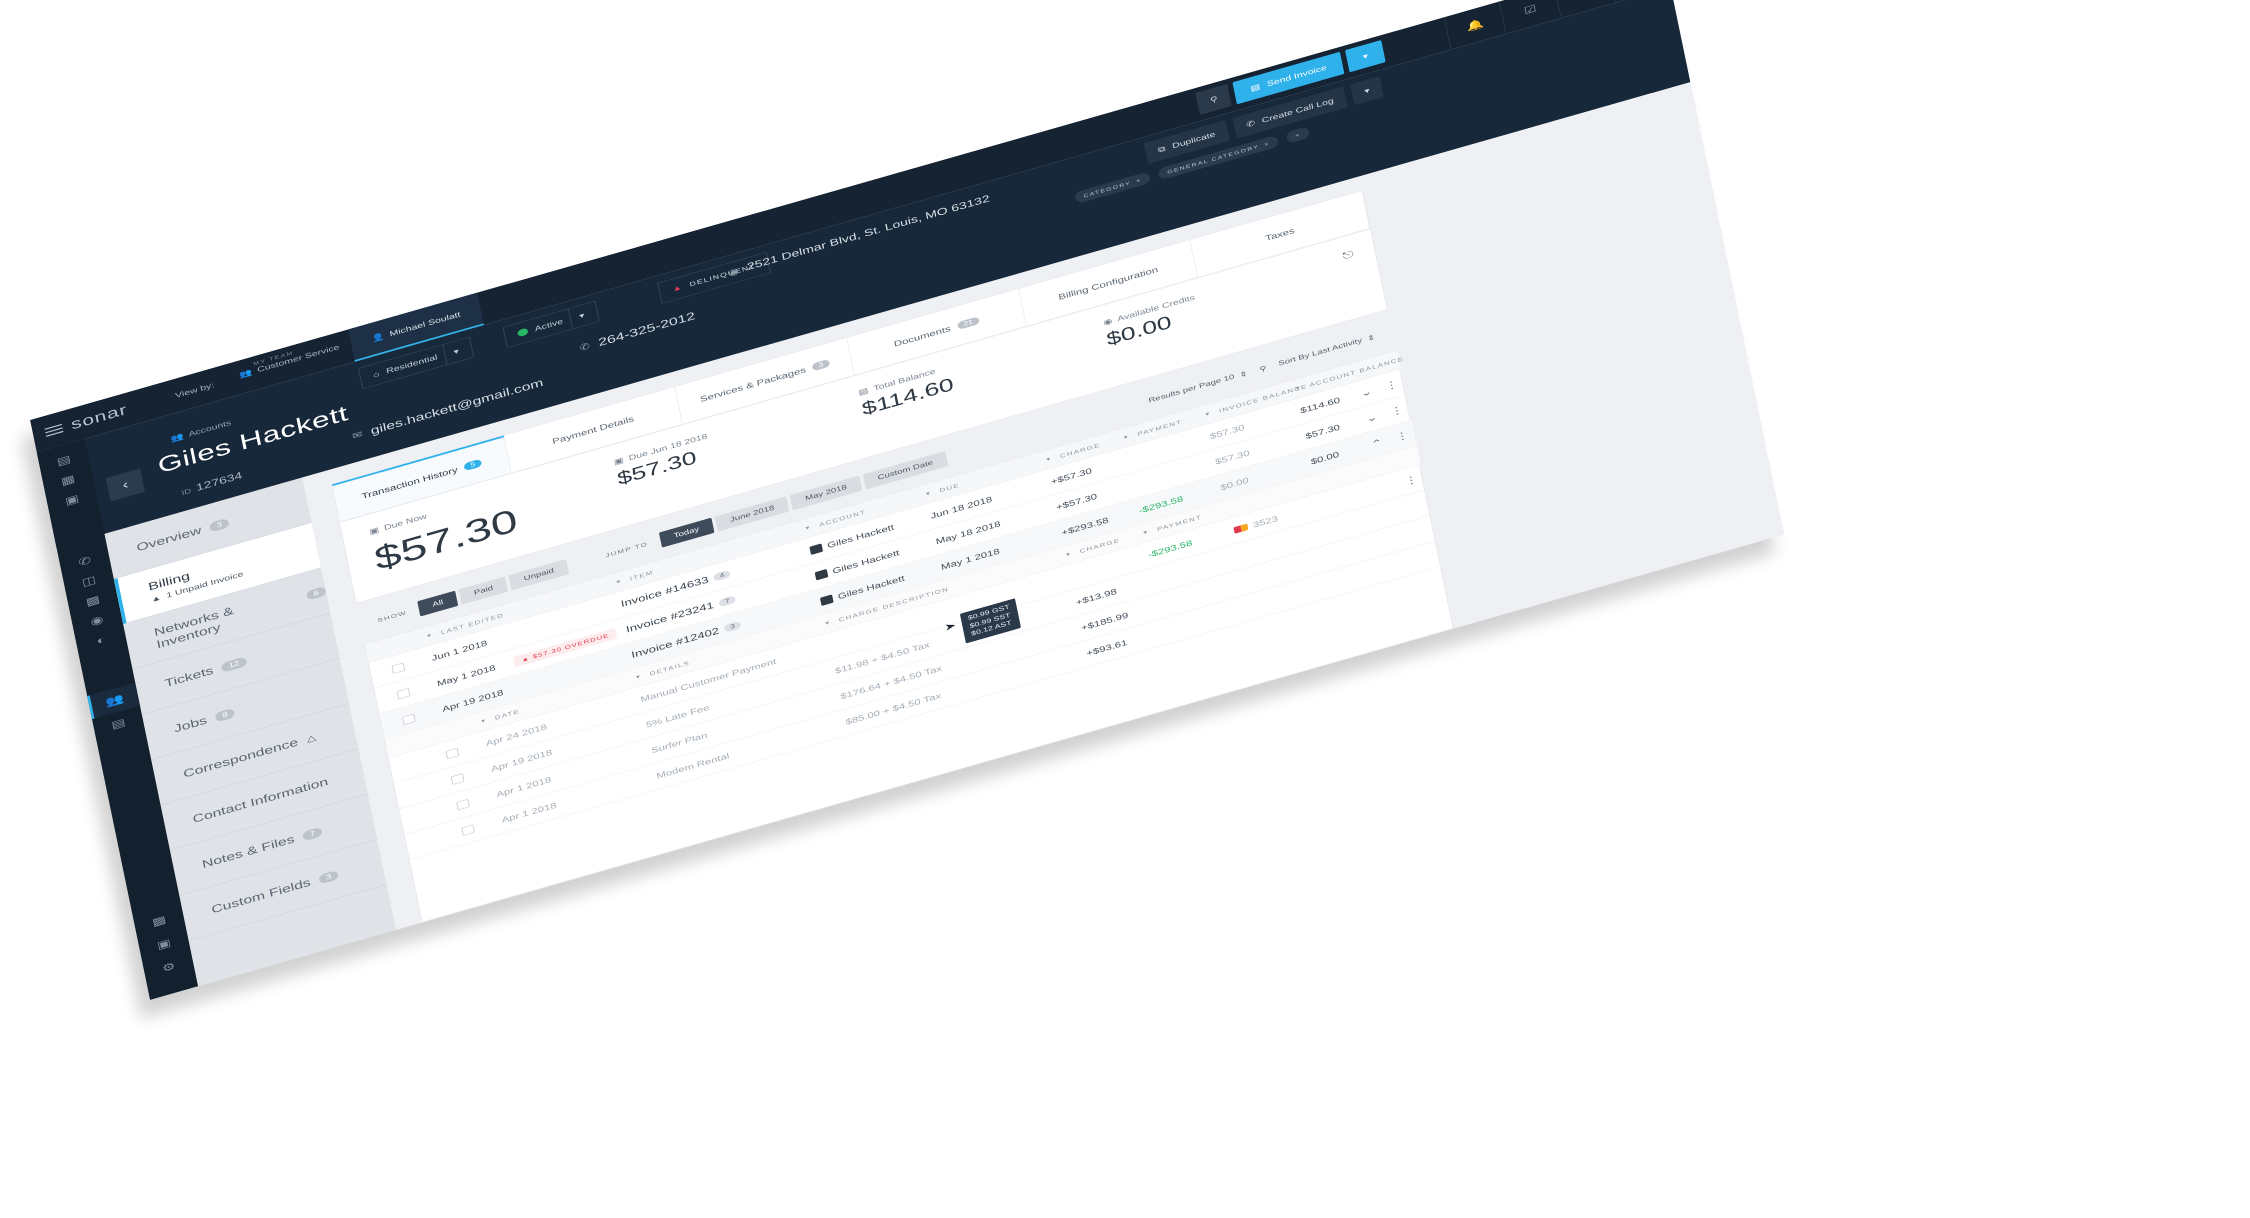  What do you see at coordinates (392, 616) in the screenshot?
I see `show-label: SHOW` at bounding box center [392, 616].